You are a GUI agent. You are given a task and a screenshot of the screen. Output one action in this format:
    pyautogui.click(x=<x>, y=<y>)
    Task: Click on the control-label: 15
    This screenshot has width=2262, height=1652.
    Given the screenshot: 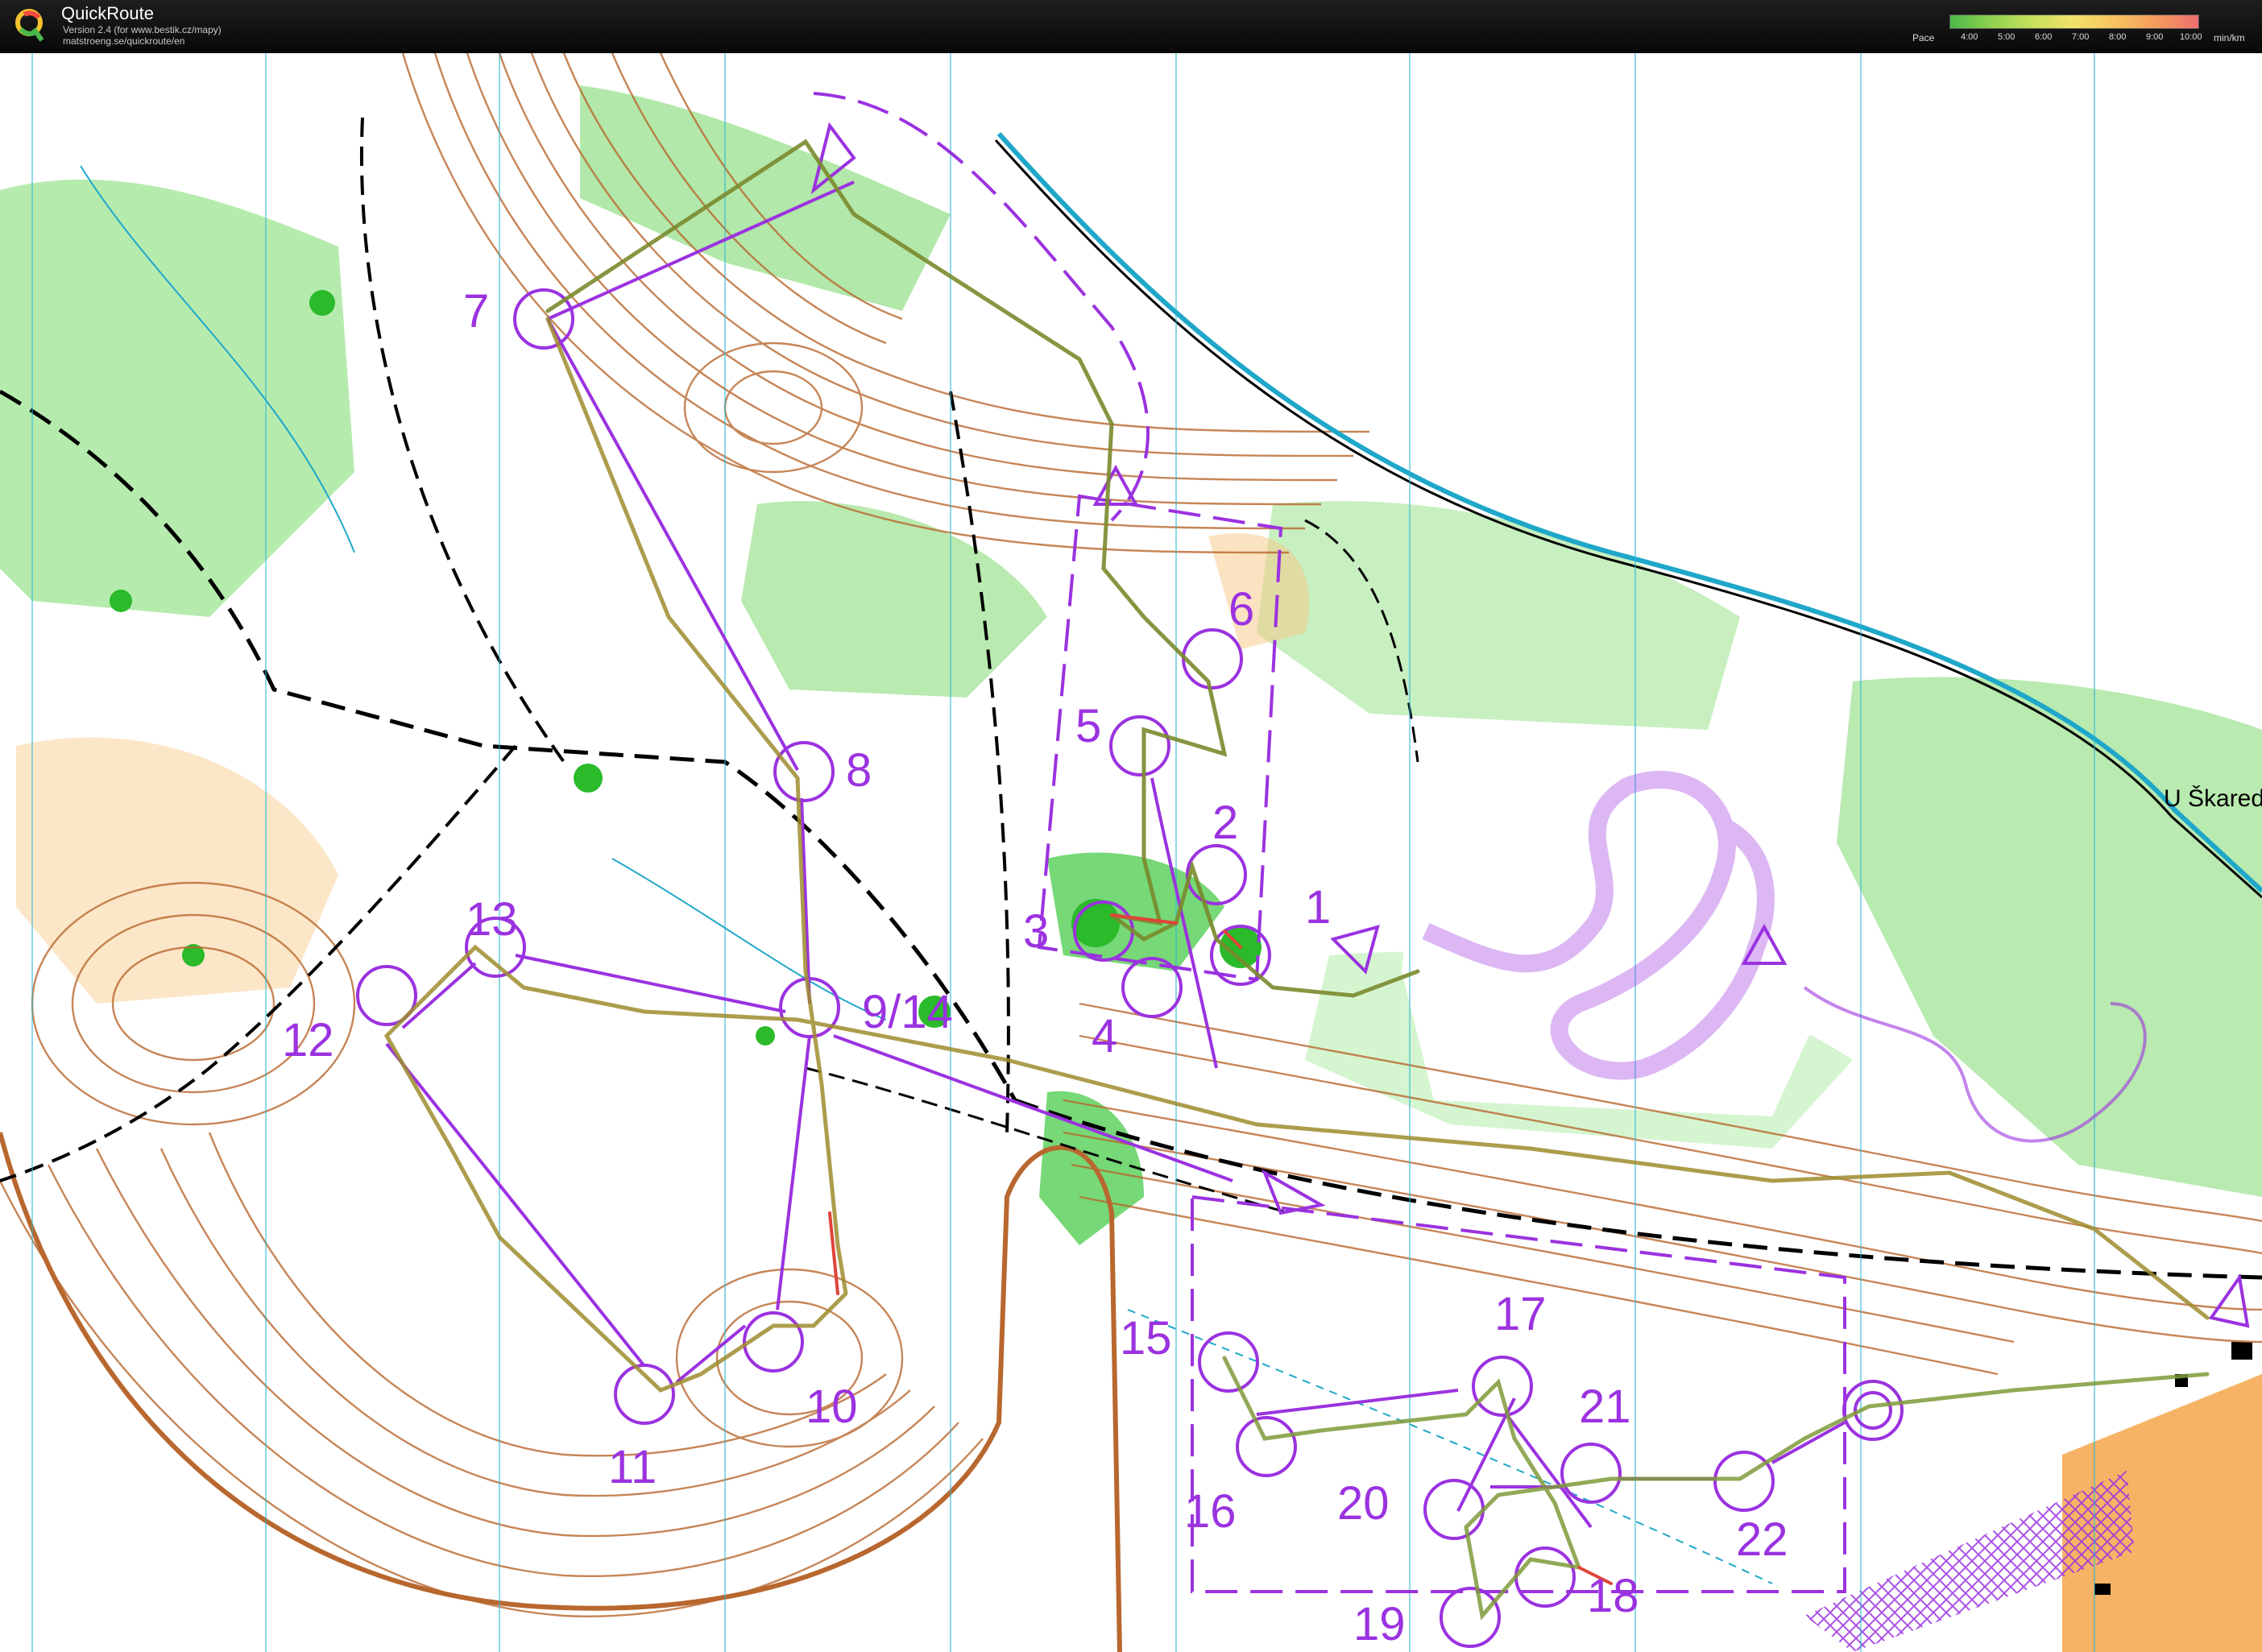 What is the action you would take?
    pyautogui.click(x=1146, y=1338)
    